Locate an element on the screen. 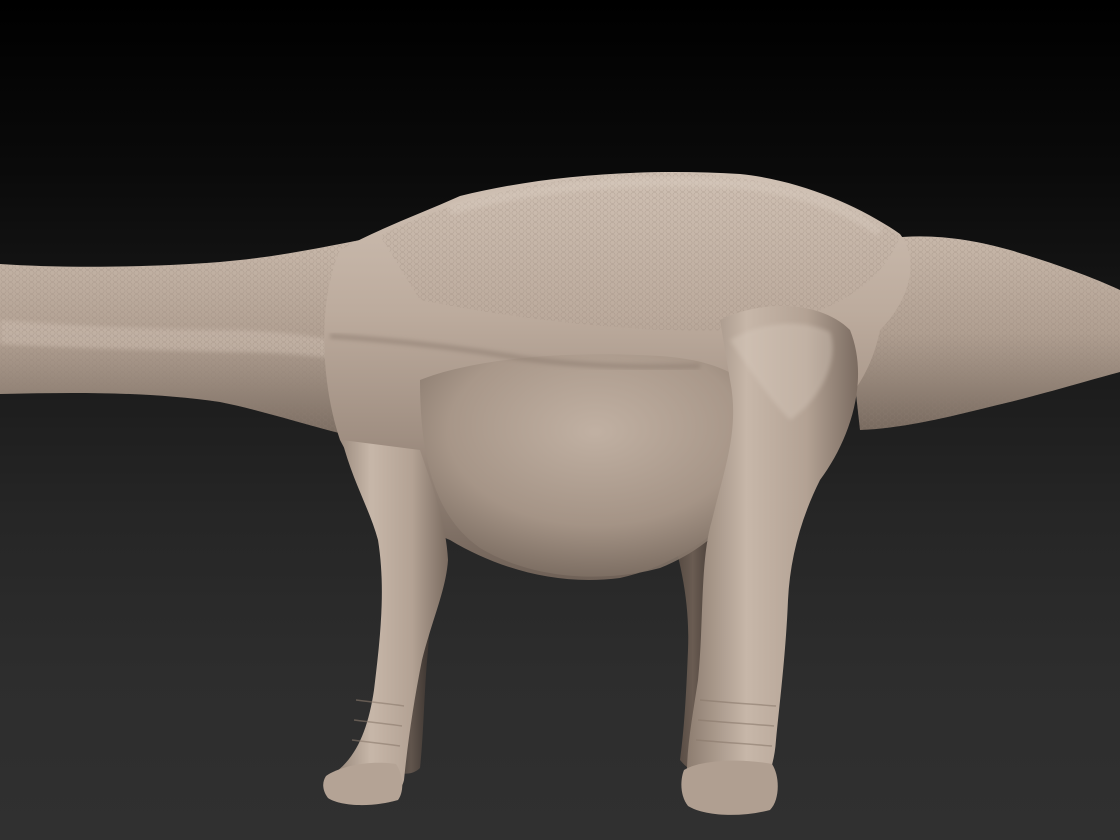  near-front-leg is located at coordinates (388, 621).